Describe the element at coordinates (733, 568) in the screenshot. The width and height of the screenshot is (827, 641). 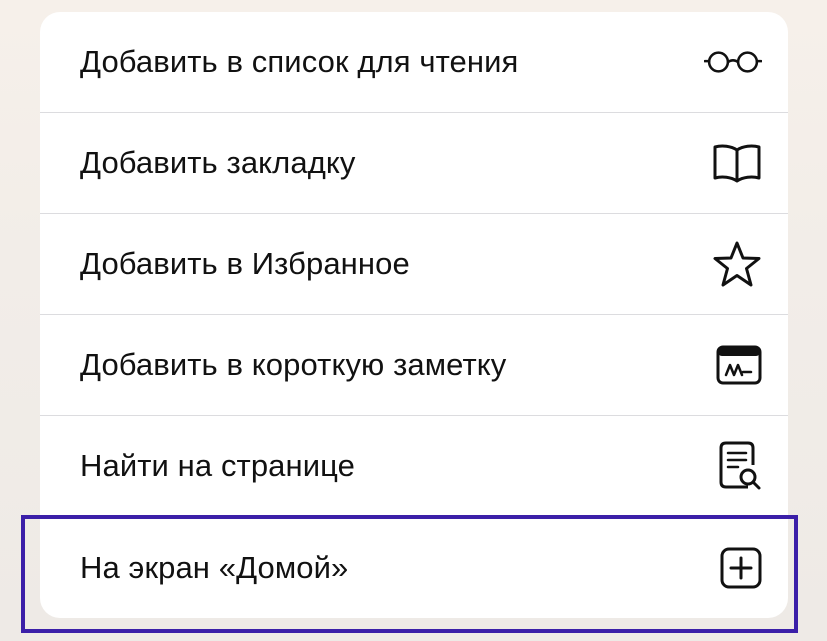
I see `add-square-icon` at that location.